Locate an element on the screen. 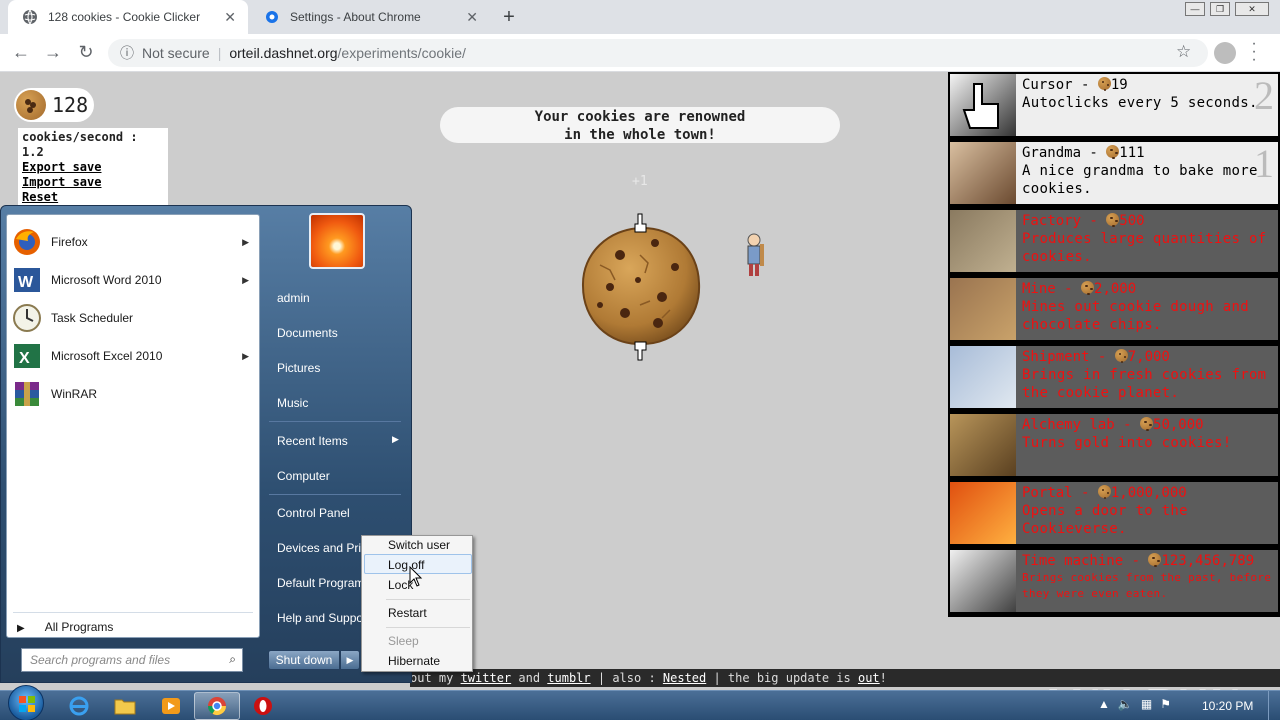 The width and height of the screenshot is (1280, 720). close-window-button: ✕ is located at coordinates (1252, 9).